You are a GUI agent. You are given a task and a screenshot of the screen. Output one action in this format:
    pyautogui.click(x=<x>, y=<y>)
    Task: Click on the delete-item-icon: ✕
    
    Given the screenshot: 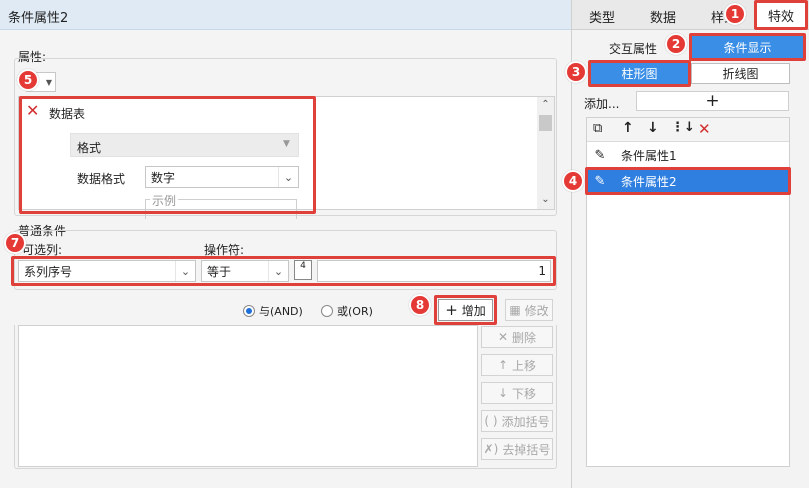 What is the action you would take?
    pyautogui.click(x=704, y=129)
    